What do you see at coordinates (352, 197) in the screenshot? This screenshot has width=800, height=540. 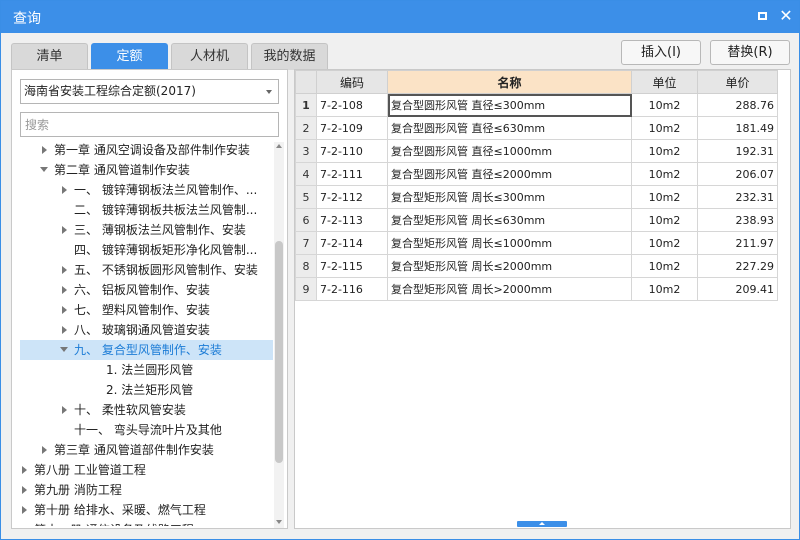 I see `code-cell: 7-2-112` at bounding box center [352, 197].